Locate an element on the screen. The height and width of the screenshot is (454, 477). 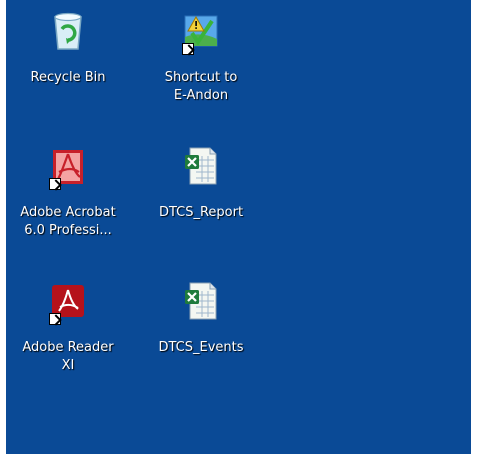
recycle-bin-label: Recycle Bin is located at coordinates (68, 77).